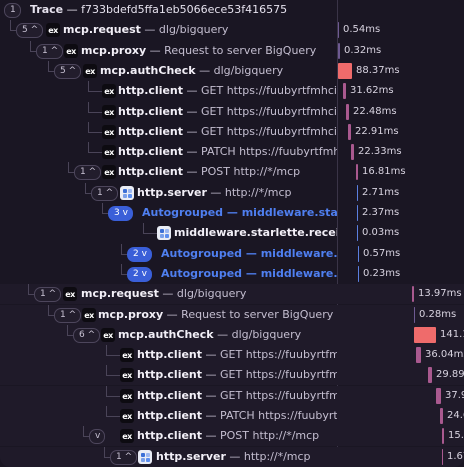 This screenshot has width=464, height=467. I want to click on span-row: 1 ^ http.server — http://*/mcp 2.71ms, so click(232, 193).